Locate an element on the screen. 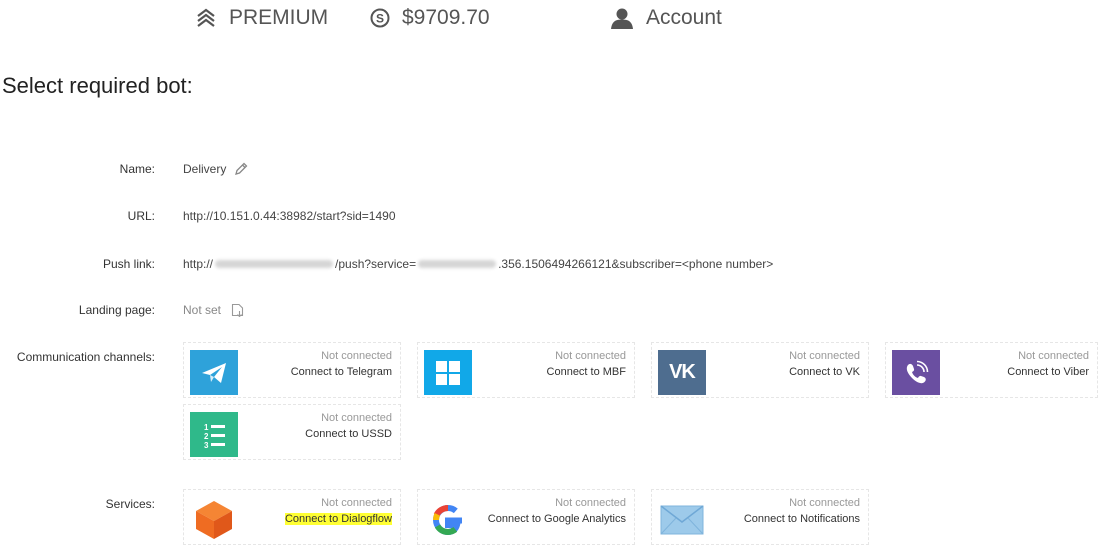  url-label: URL: is located at coordinates (141, 216).